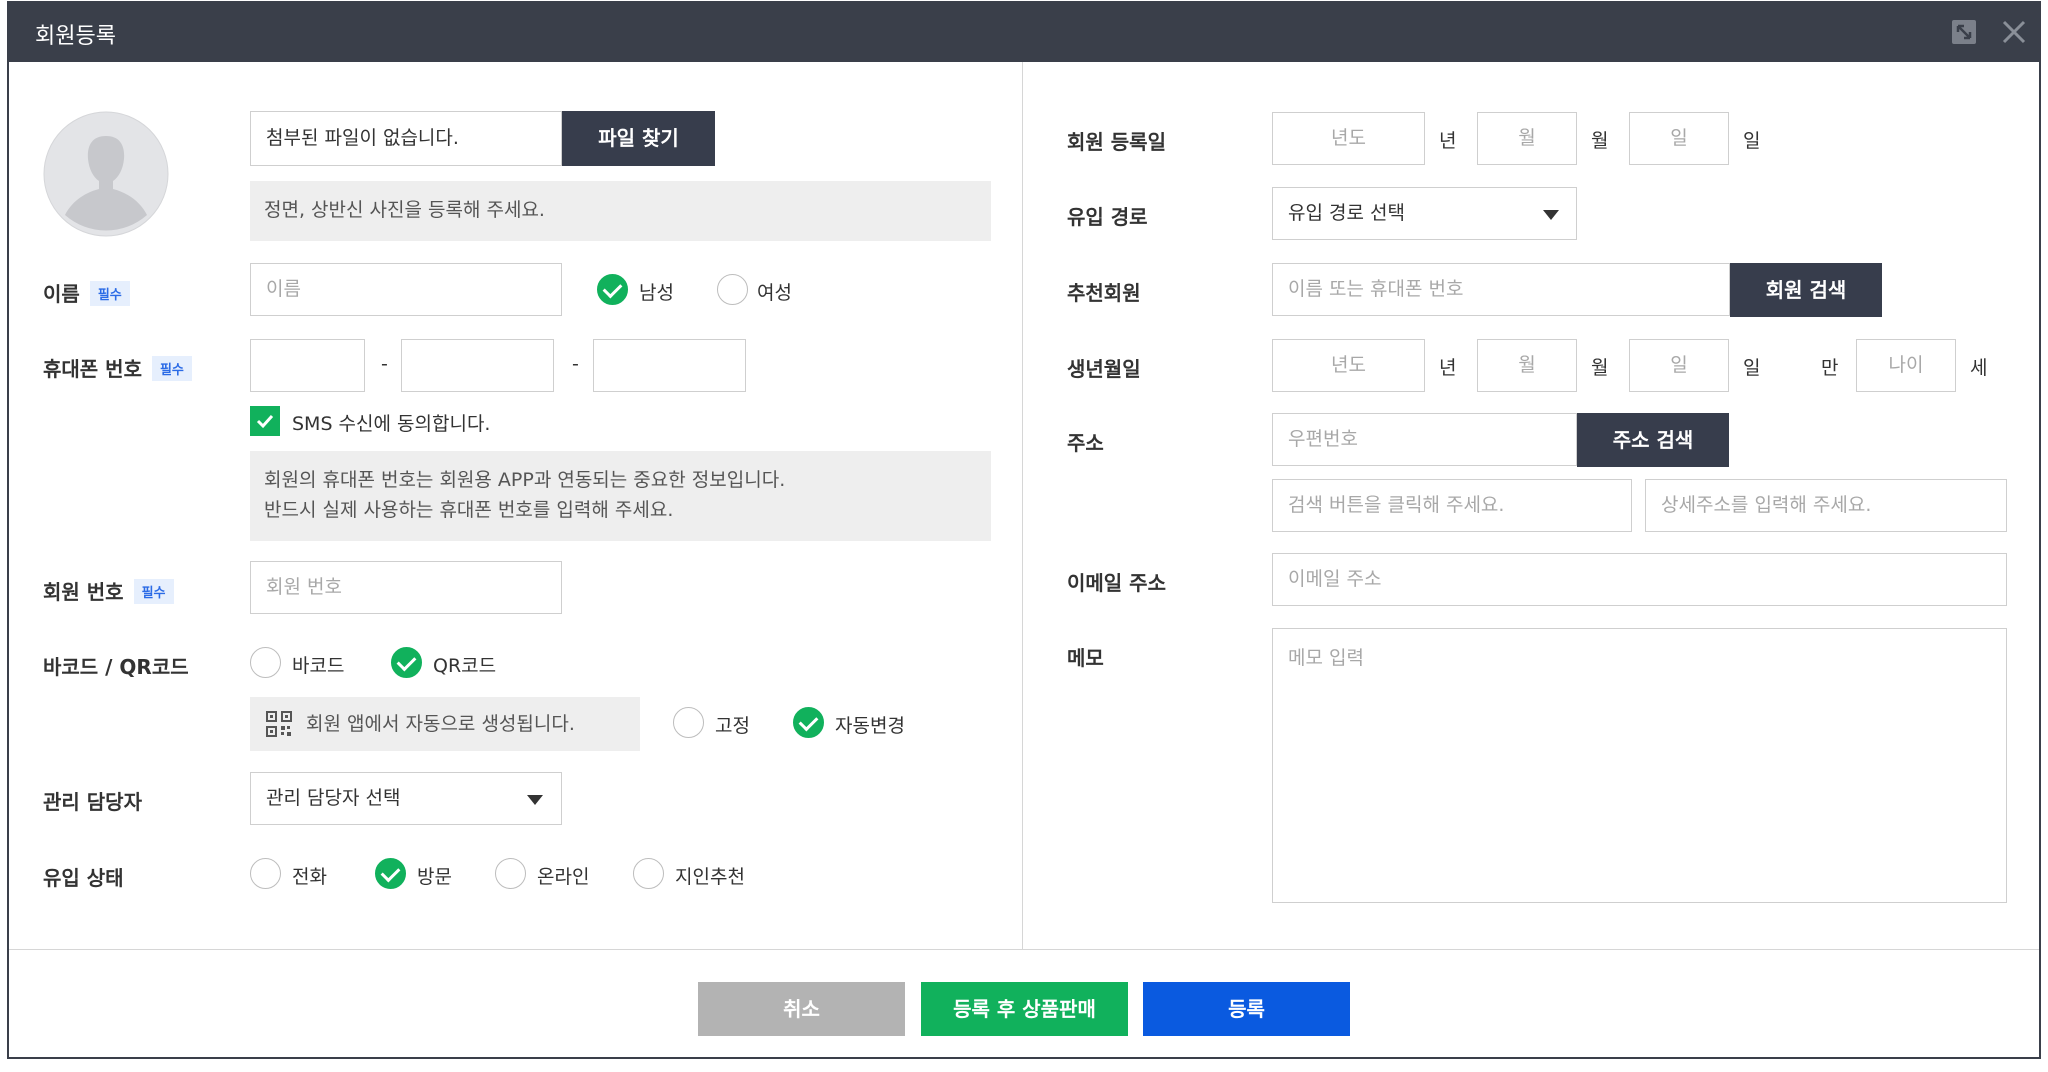  I want to click on member-no-label-text: 회원 번호, so click(83, 592).